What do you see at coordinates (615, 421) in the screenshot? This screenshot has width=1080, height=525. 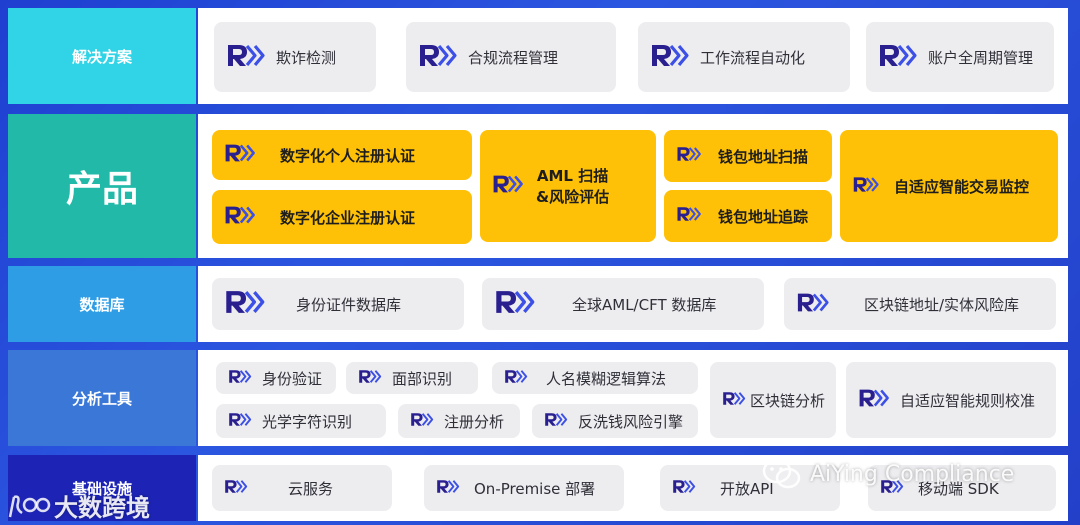 I see `analytics-item: 反洗钱风险引擎` at bounding box center [615, 421].